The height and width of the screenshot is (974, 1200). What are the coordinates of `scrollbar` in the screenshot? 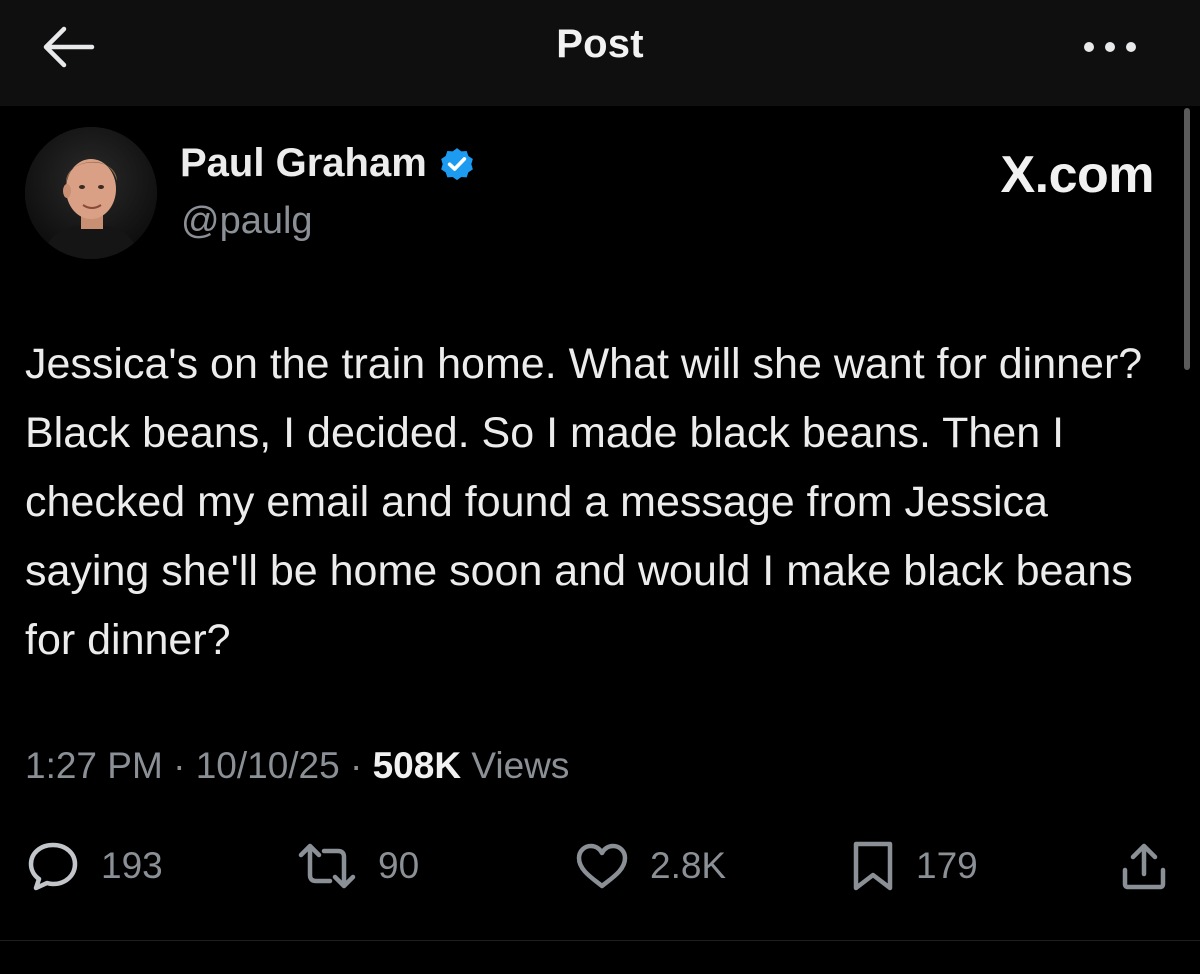 It's located at (1187, 239).